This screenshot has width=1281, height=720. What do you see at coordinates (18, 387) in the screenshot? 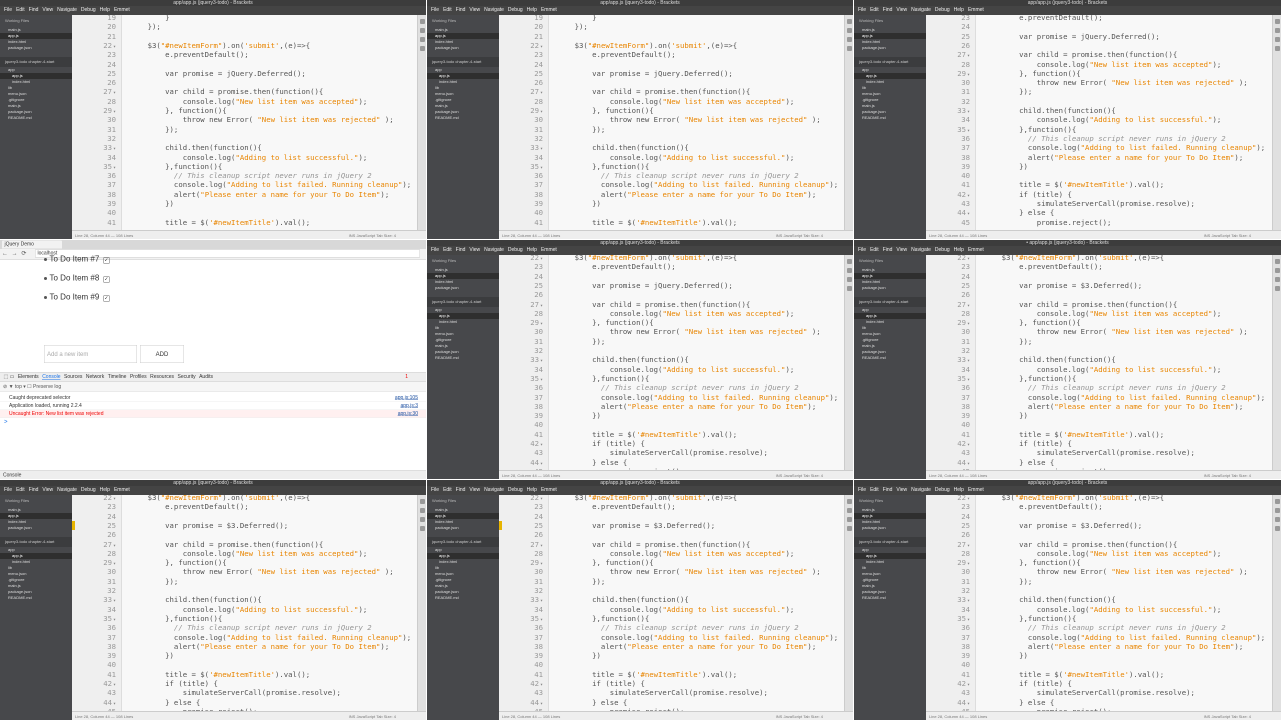
I see `context-select: top` at bounding box center [18, 387].